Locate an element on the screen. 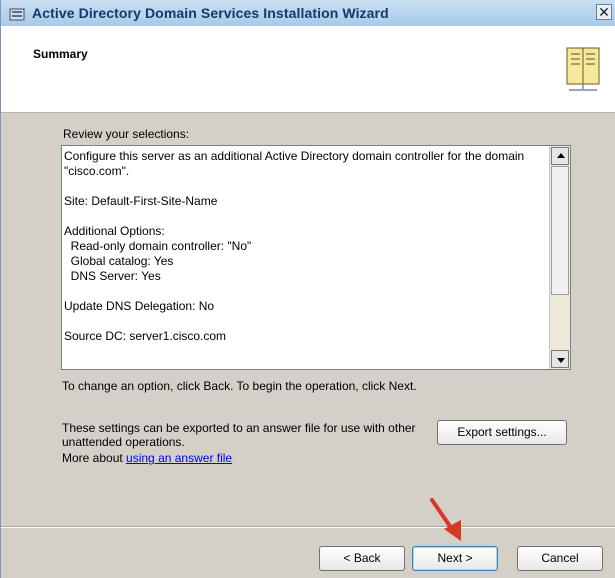 The width and height of the screenshot is (615, 578). up-arrow-icon is located at coordinates (561, 155).